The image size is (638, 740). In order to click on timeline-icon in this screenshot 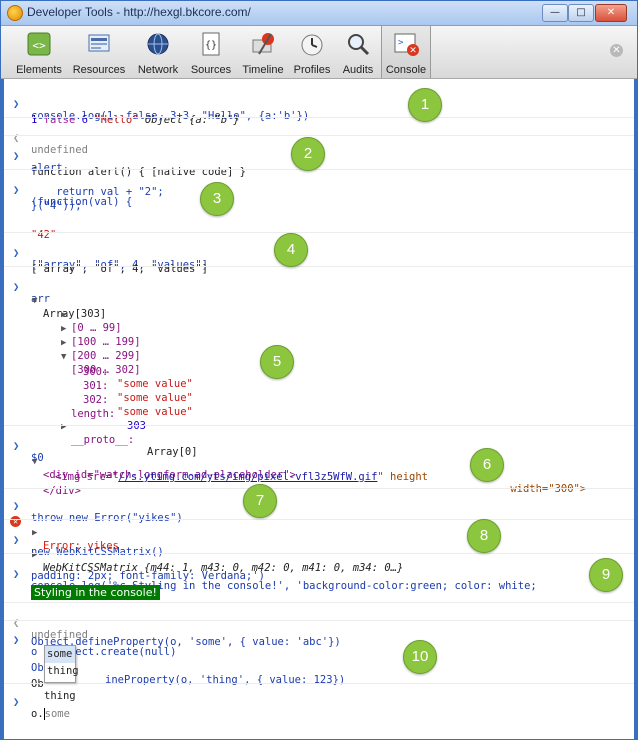, I will do `click(263, 44)`.